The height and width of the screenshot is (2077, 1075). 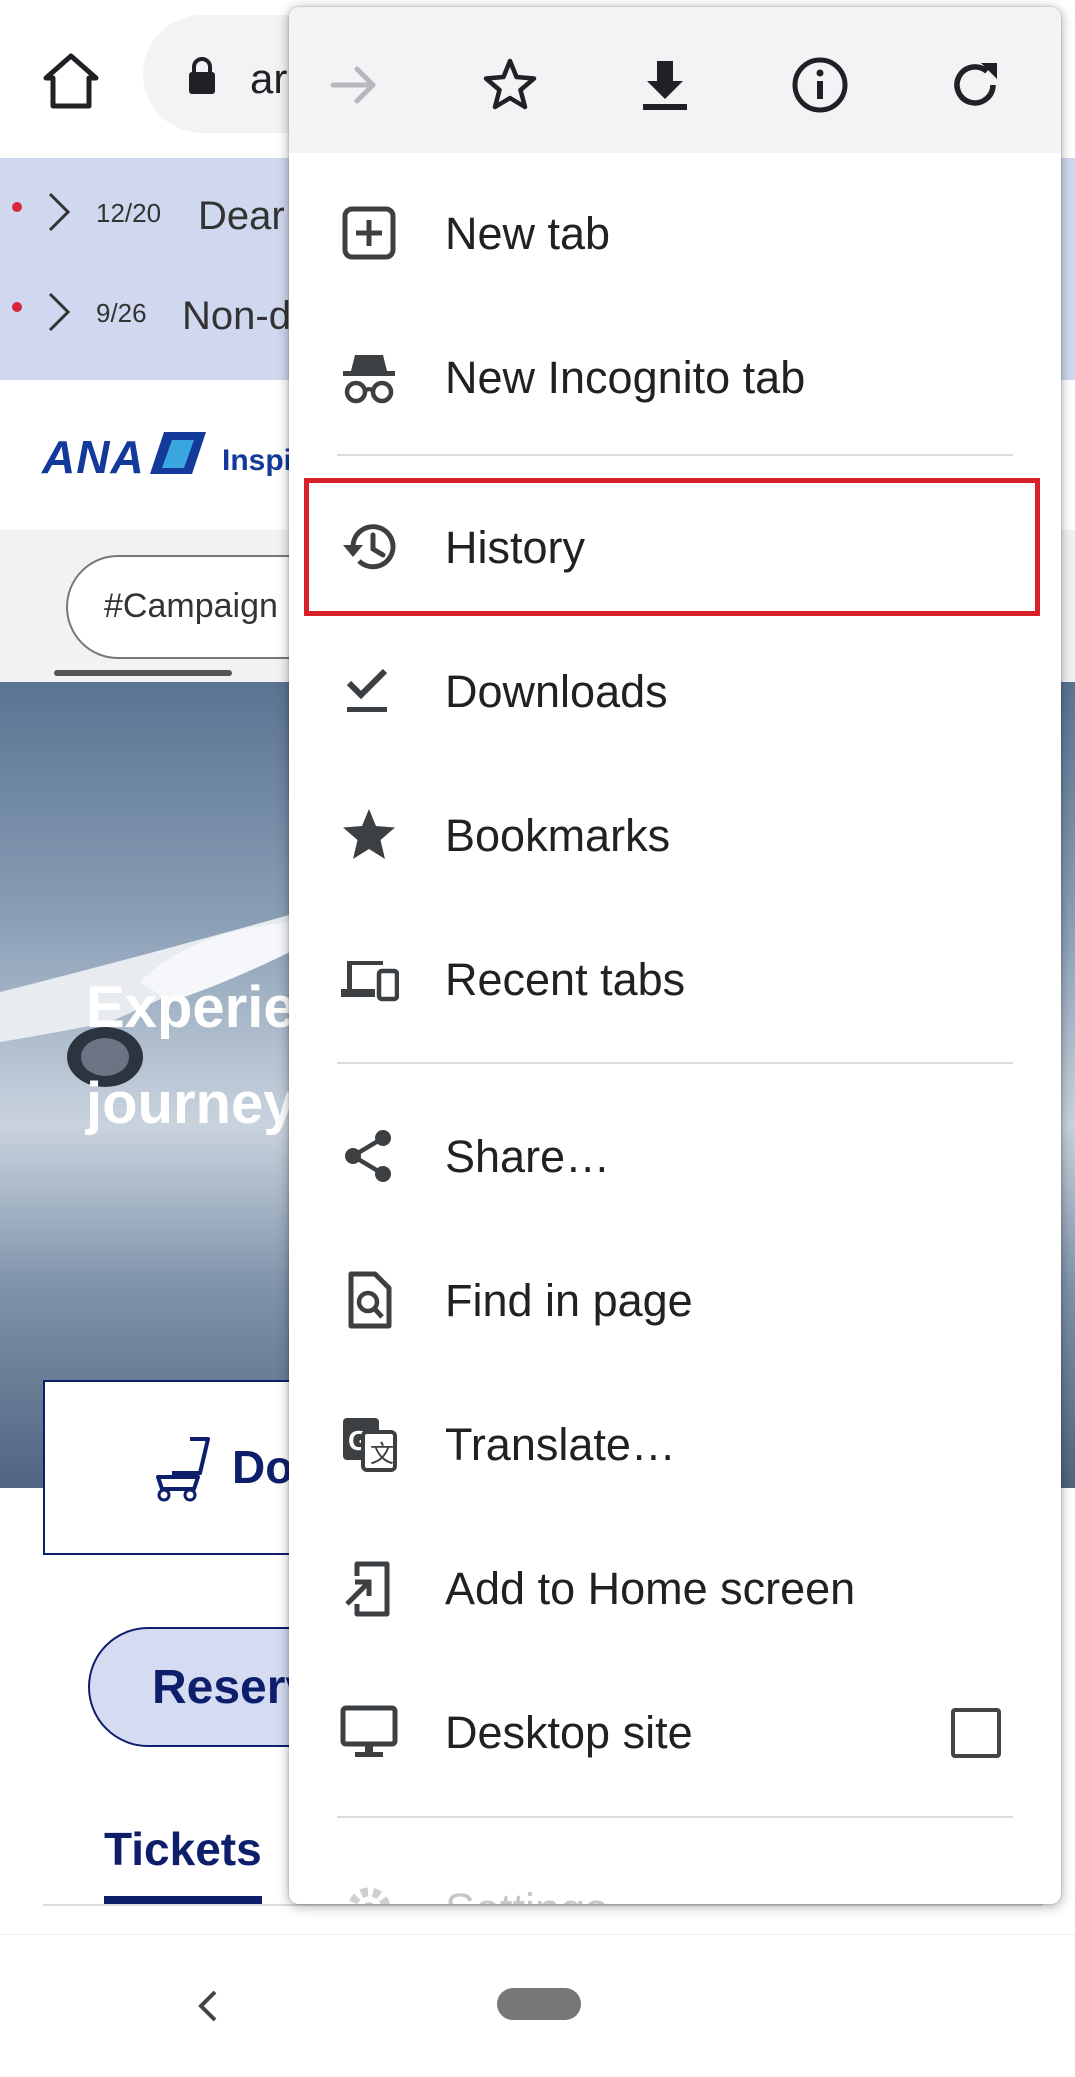 I want to click on tickets-tab: Tickets, so click(x=183, y=1849).